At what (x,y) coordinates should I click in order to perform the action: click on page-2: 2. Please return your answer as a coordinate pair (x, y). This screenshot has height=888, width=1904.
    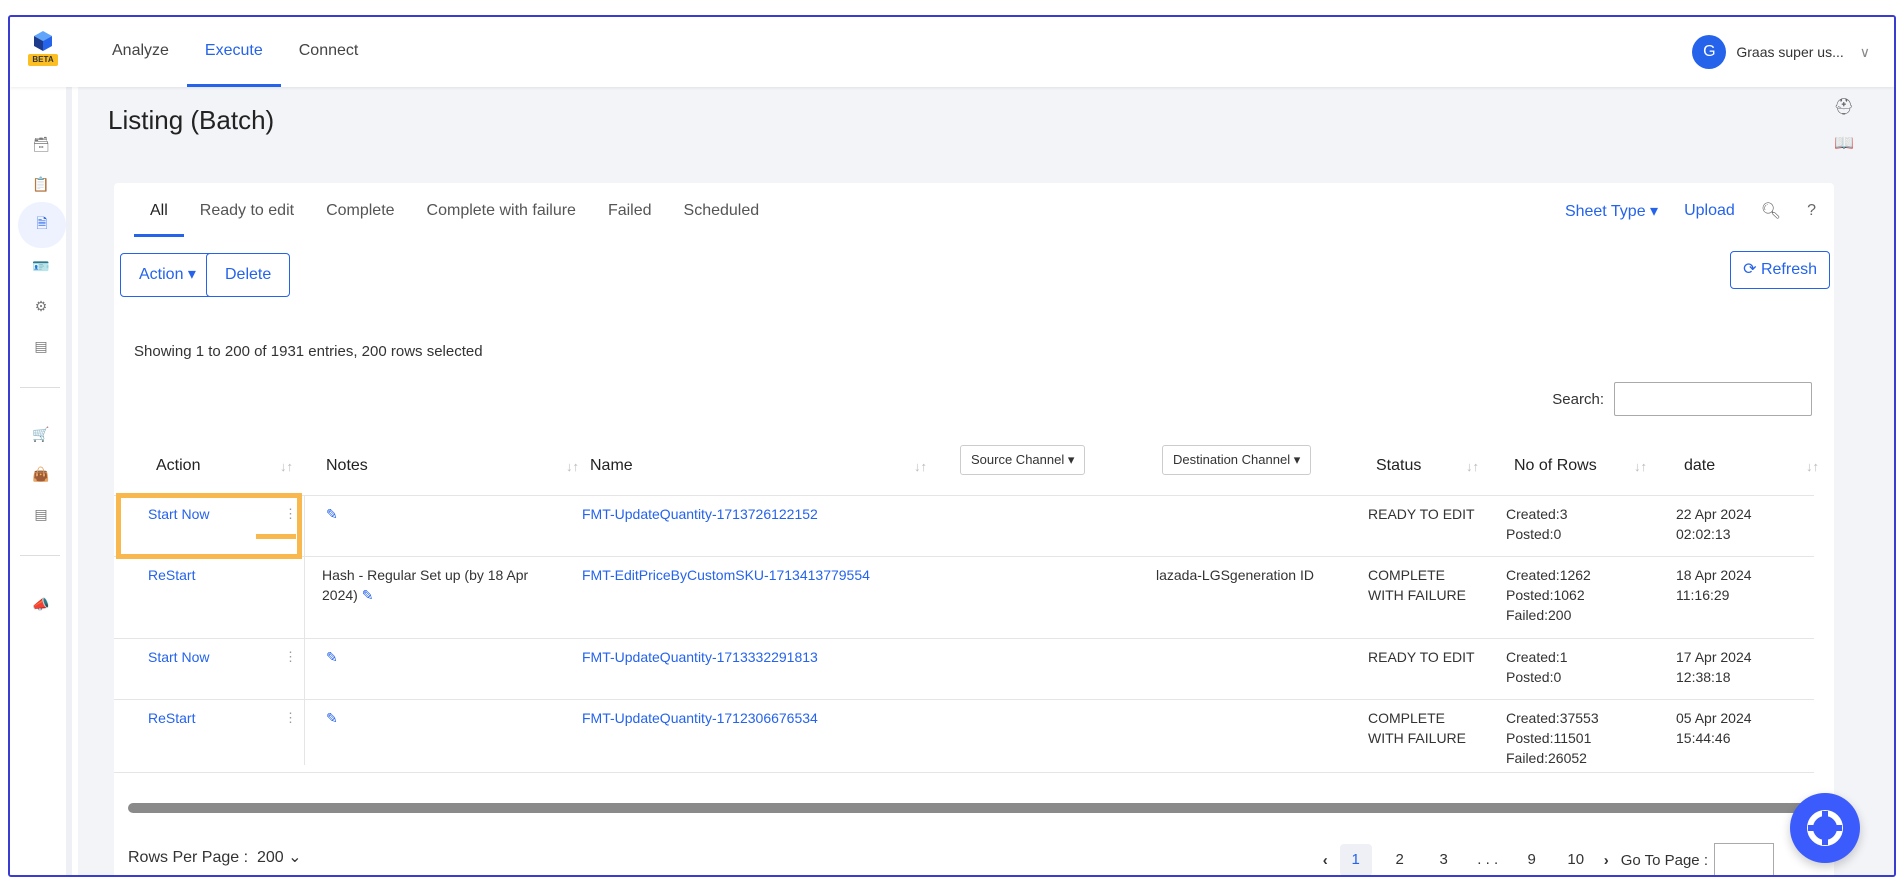
    Looking at the image, I should click on (1400, 859).